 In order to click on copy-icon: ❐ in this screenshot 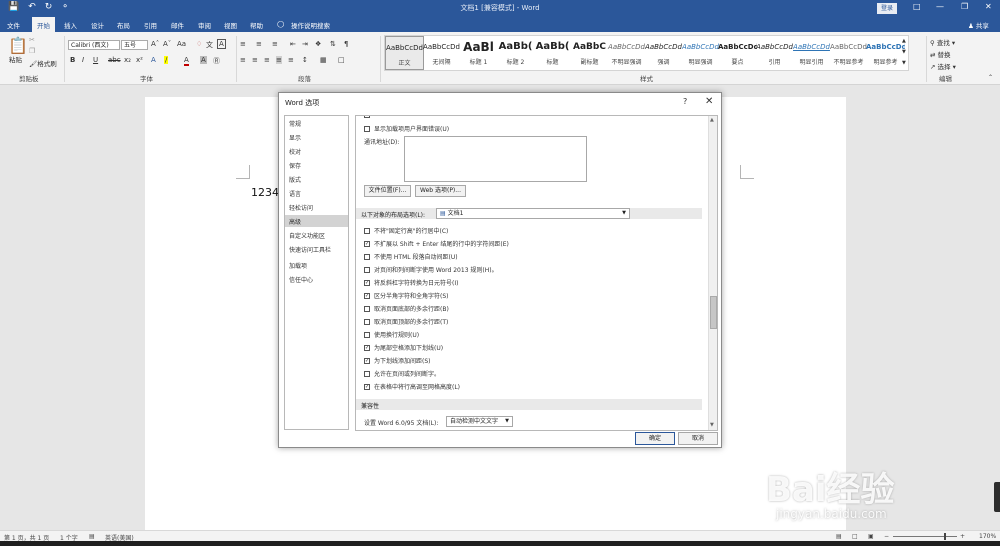, I will do `click(32, 51)`.